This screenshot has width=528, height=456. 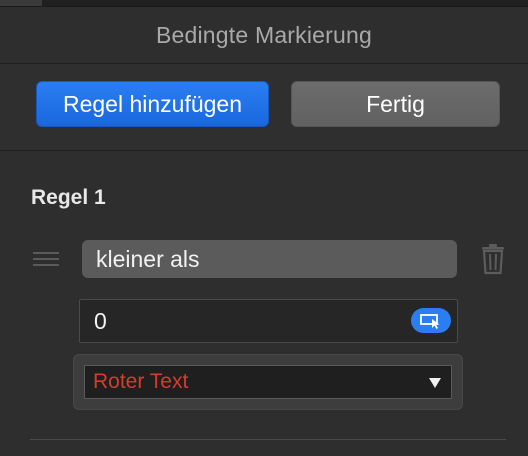 I want to click on panel-title: Bedingte Markierung, so click(x=264, y=34).